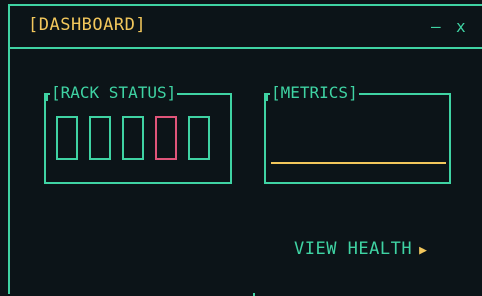  Describe the element at coordinates (461, 26) in the screenshot. I see `close-button: x` at that location.